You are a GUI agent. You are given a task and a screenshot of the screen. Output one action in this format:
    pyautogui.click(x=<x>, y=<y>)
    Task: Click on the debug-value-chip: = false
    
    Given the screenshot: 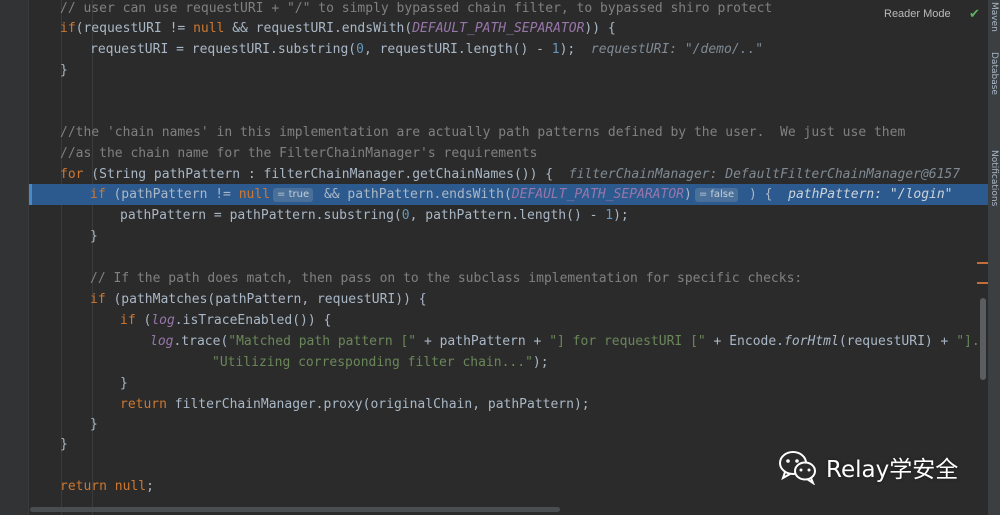 What is the action you would take?
    pyautogui.click(x=716, y=195)
    